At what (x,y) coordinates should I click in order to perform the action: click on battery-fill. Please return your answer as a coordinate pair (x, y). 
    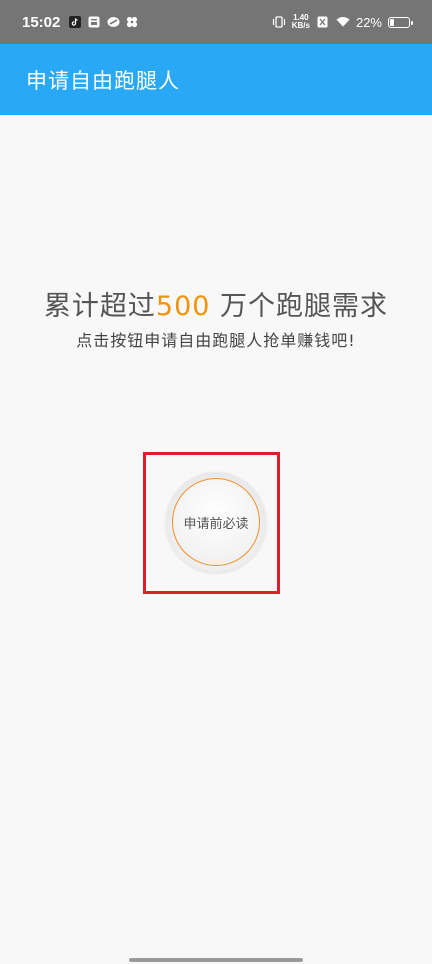
    Looking at the image, I should click on (392, 22).